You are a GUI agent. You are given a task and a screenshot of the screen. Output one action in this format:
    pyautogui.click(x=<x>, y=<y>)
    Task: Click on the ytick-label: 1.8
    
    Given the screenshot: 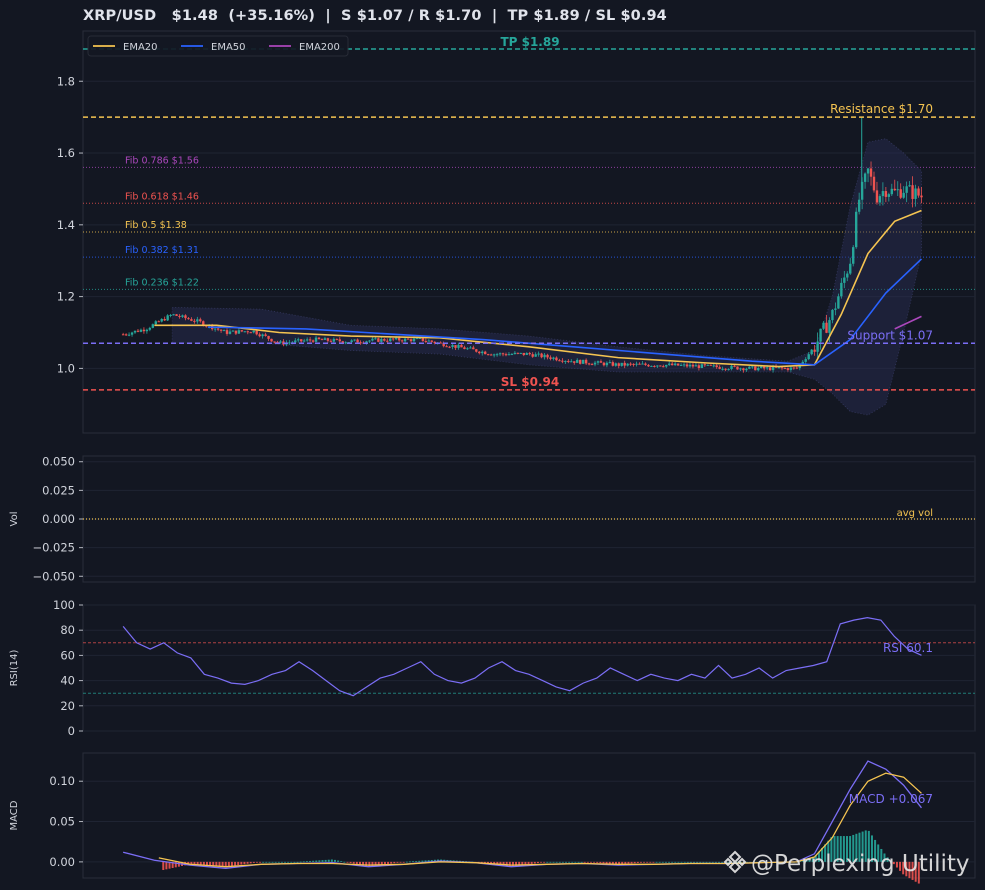 What is the action you would take?
    pyautogui.click(x=66, y=81)
    